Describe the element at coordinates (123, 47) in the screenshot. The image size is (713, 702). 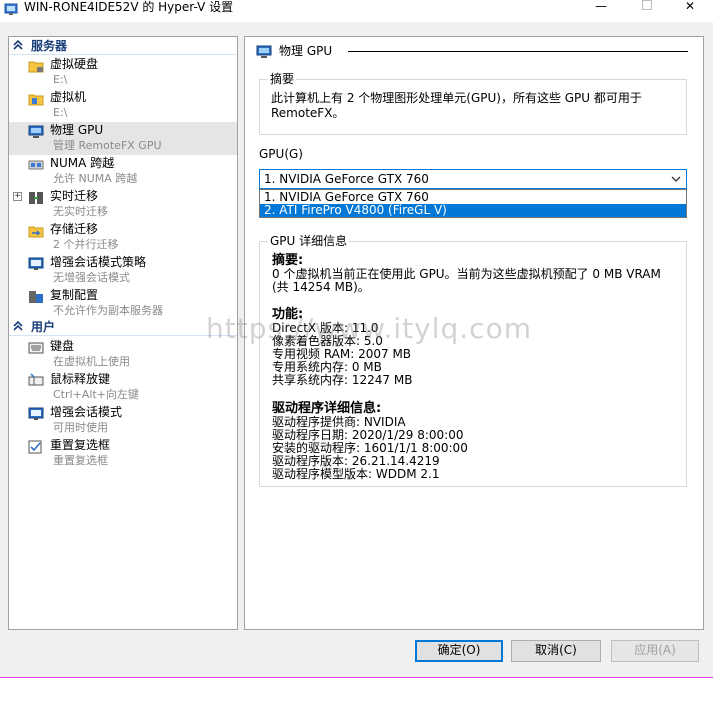
I see `category-server: 服务器` at that location.